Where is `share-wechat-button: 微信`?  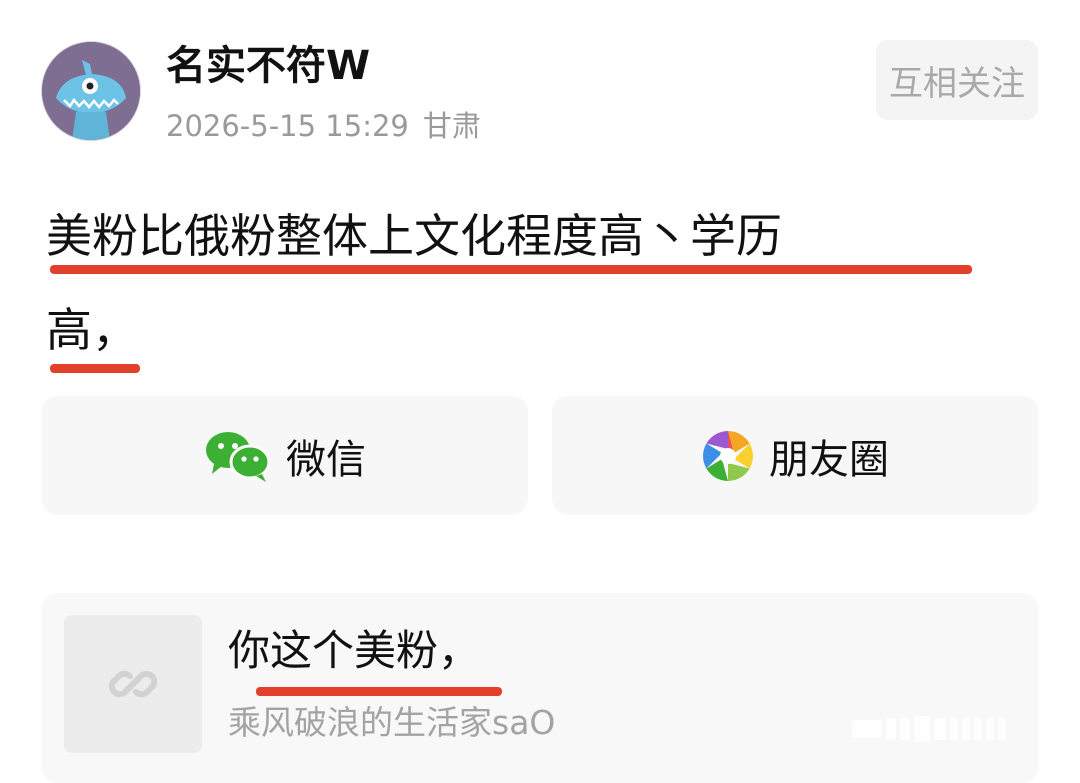 share-wechat-button: 微信 is located at coordinates (285, 455).